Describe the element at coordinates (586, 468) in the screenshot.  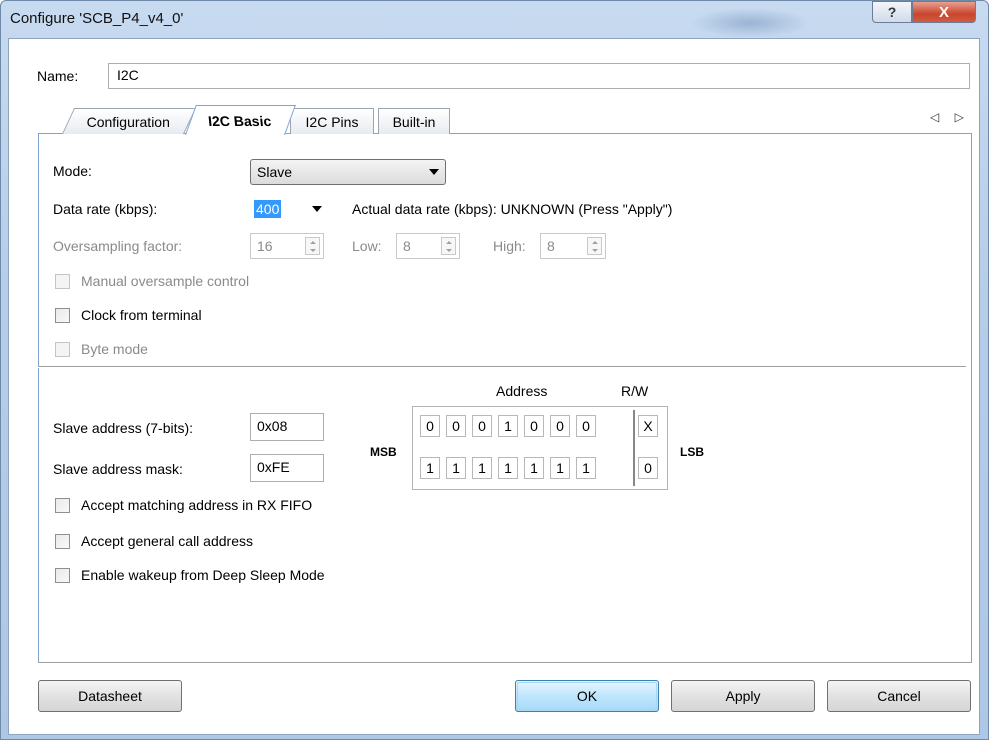
I see `mask-bit-1: 1` at that location.